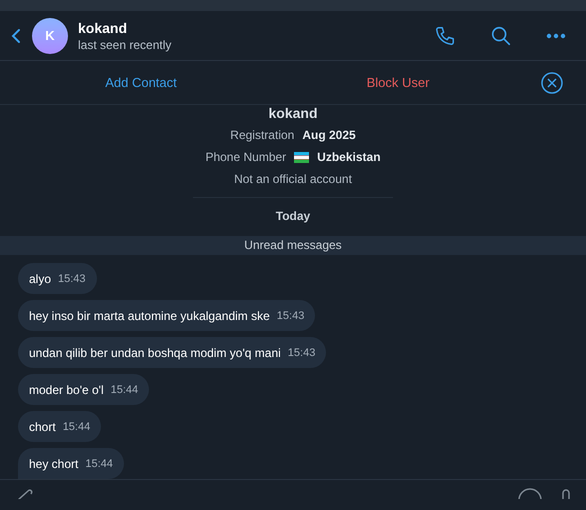  Describe the element at coordinates (262, 135) in the screenshot. I see `info-label: Registration` at that location.